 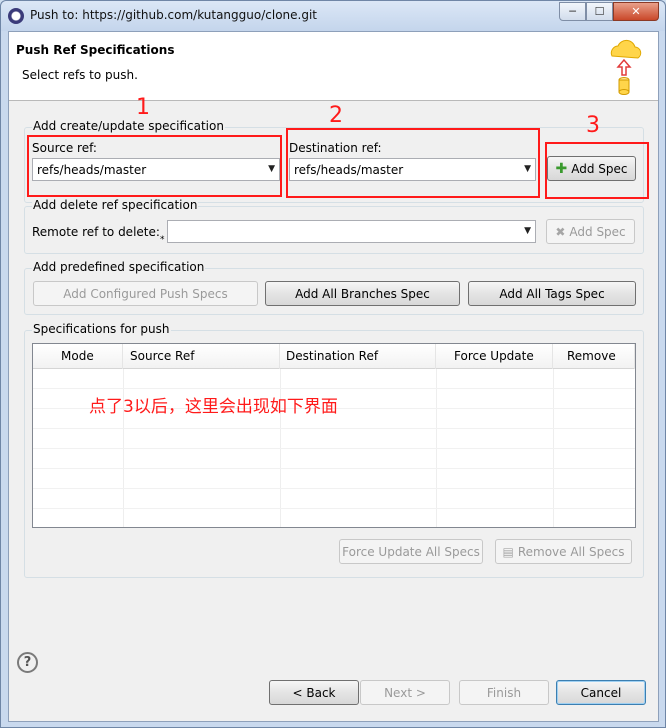 I want to click on add-all-tags-spec-label: Add All Tags Spec, so click(x=552, y=293).